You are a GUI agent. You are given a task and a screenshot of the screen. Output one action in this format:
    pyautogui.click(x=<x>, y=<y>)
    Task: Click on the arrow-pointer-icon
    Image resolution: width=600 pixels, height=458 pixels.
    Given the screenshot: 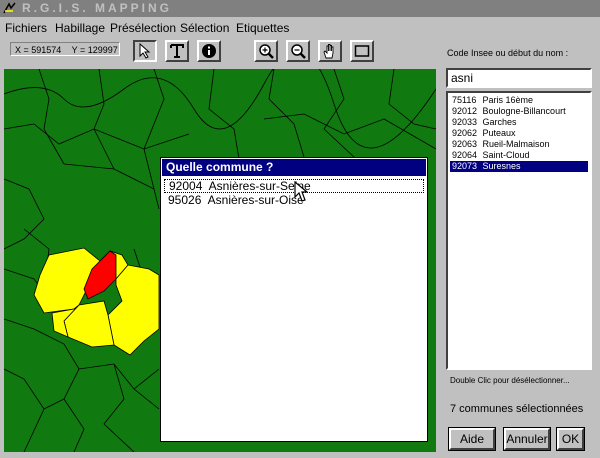 What is the action you would take?
    pyautogui.click(x=145, y=51)
    